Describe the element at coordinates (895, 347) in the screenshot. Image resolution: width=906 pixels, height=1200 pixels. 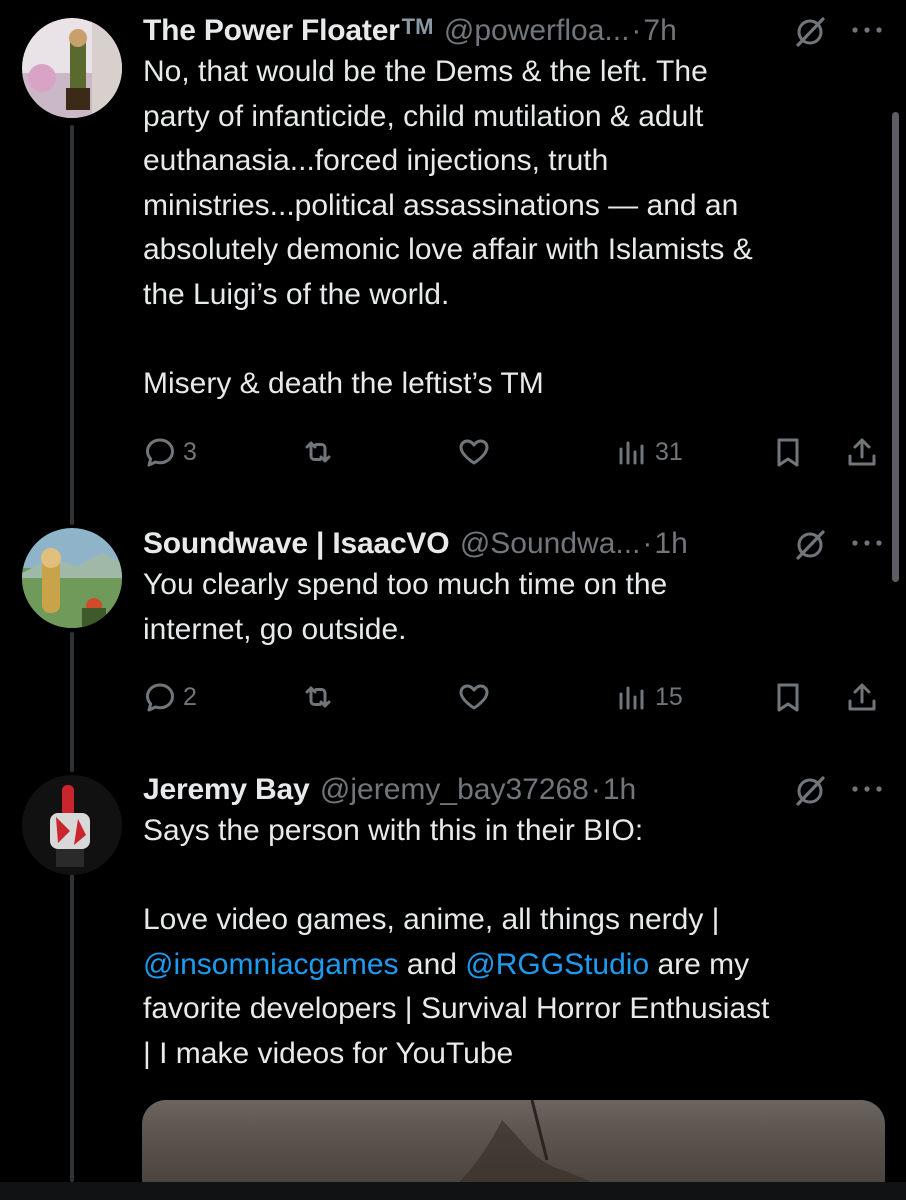
I see `scrollbar` at that location.